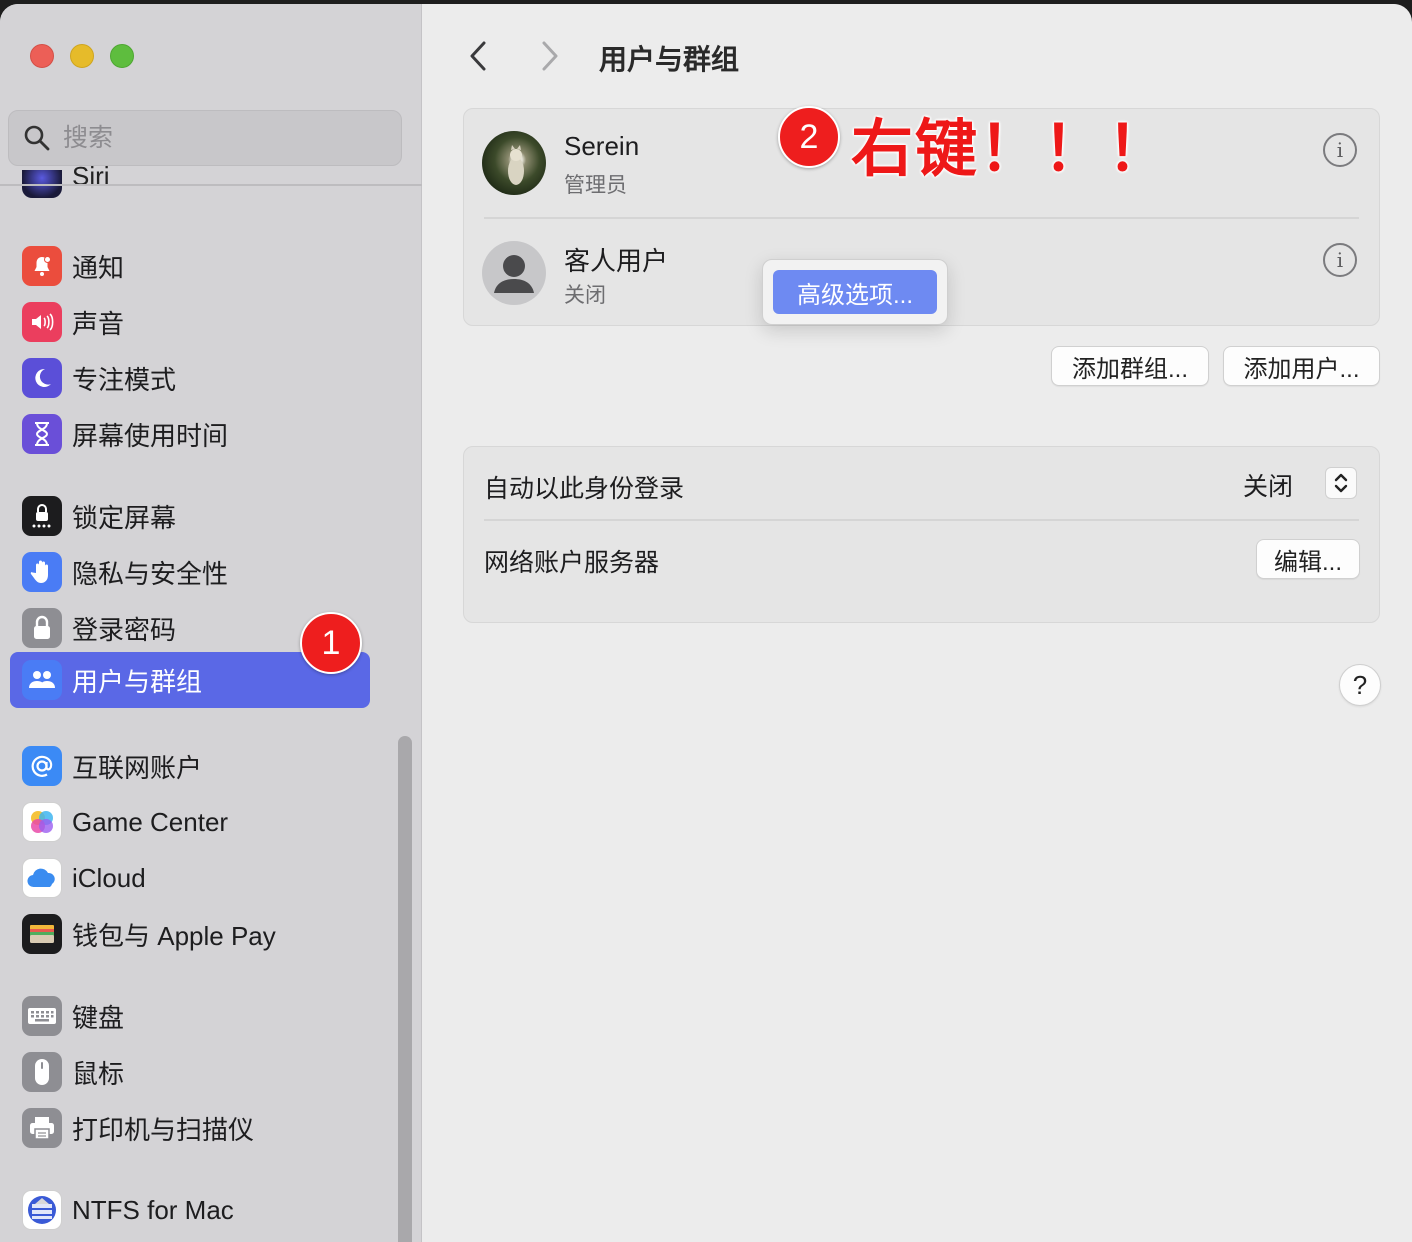 Image resolution: width=1412 pixels, height=1242 pixels. Describe the element at coordinates (124, 629) in the screenshot. I see `sidebar-item-label: 登录密码` at that location.